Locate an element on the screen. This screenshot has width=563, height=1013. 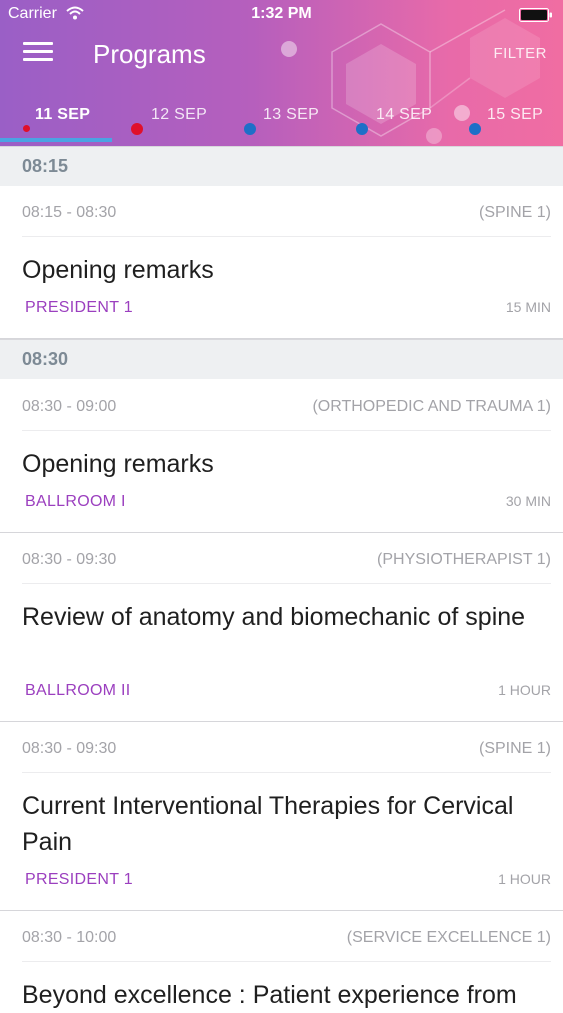
session-track: (SERVICE EXCELLENCE 1) is located at coordinates (448, 937).